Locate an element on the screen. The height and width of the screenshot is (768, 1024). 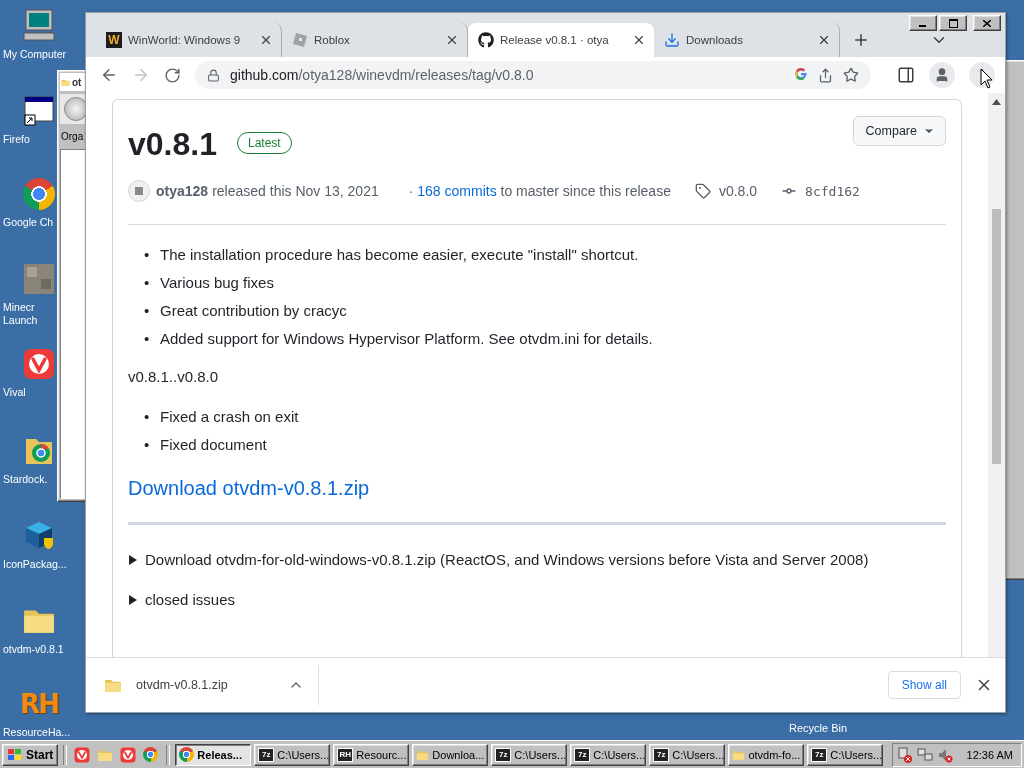
list-item: Great contribution by cracyc is located at coordinates (253, 311).